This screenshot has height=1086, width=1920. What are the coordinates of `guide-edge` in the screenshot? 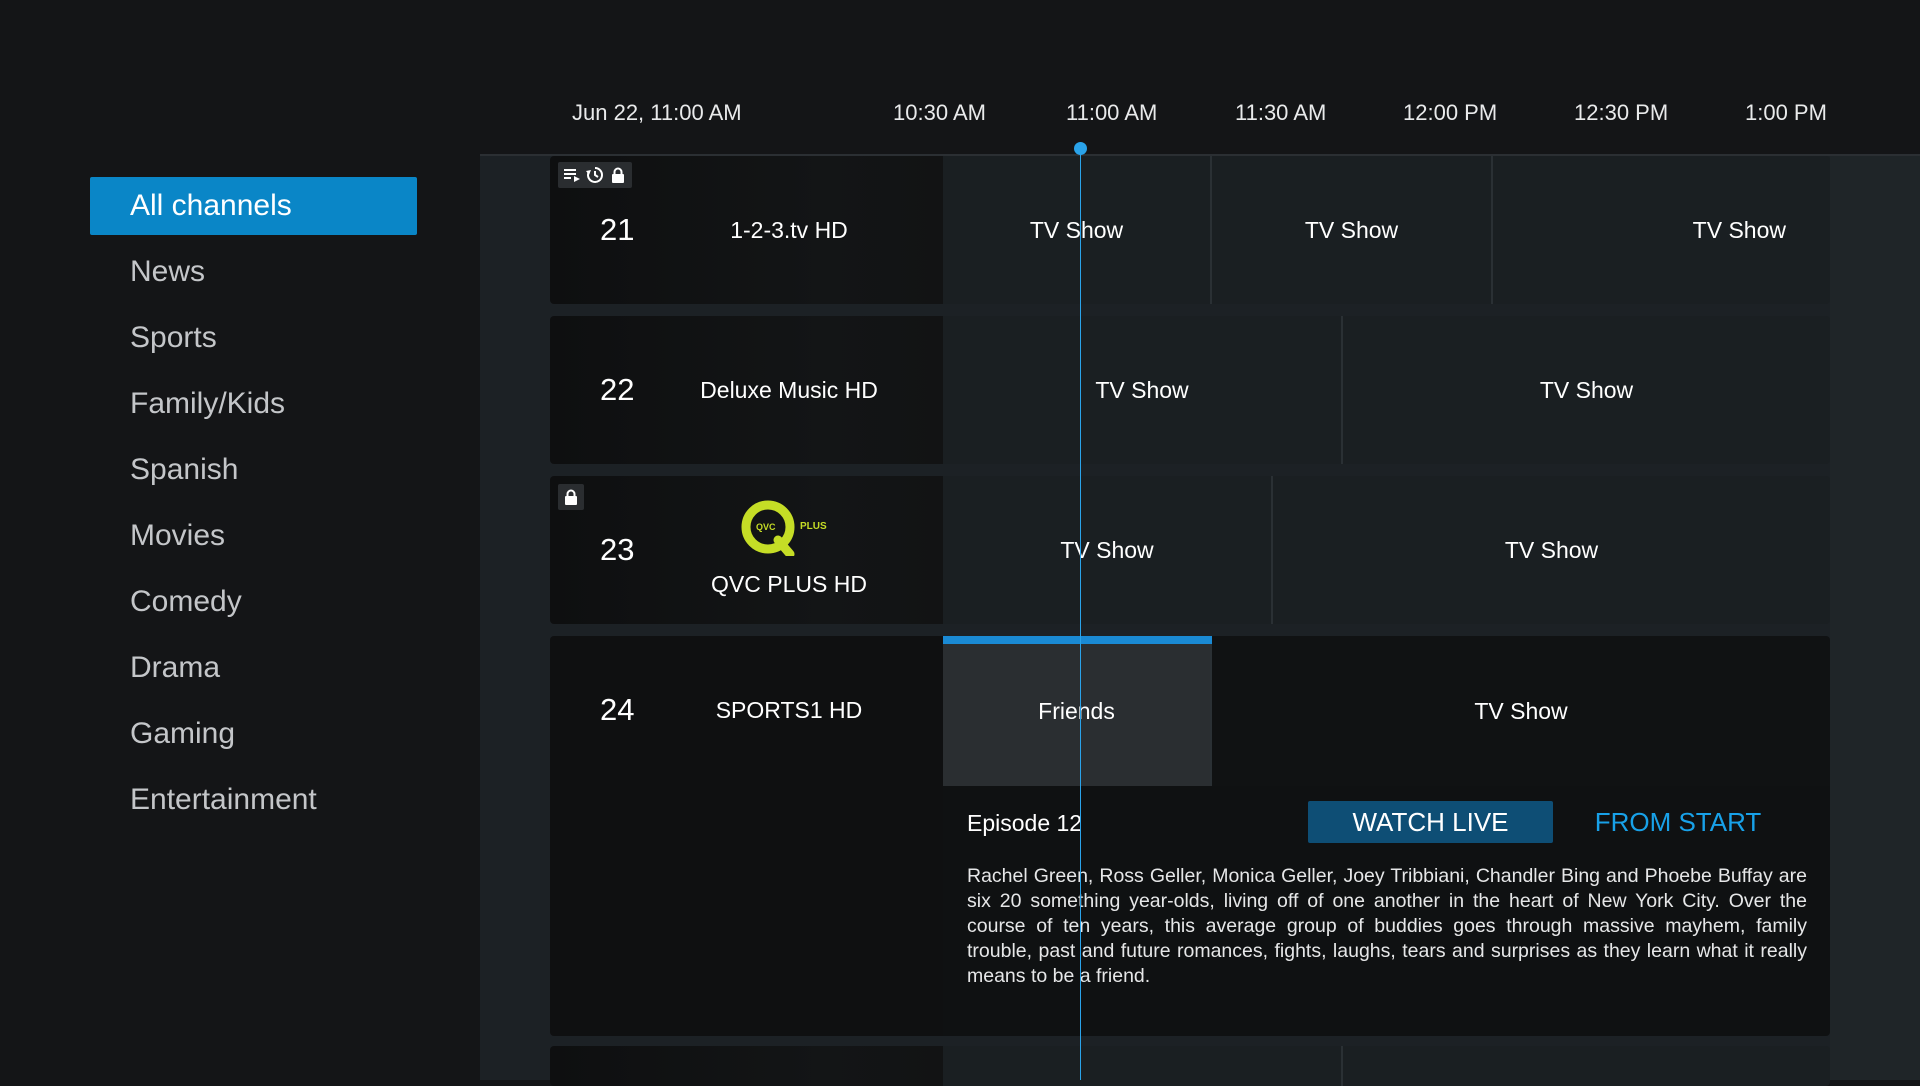 It's located at (1875, 618).